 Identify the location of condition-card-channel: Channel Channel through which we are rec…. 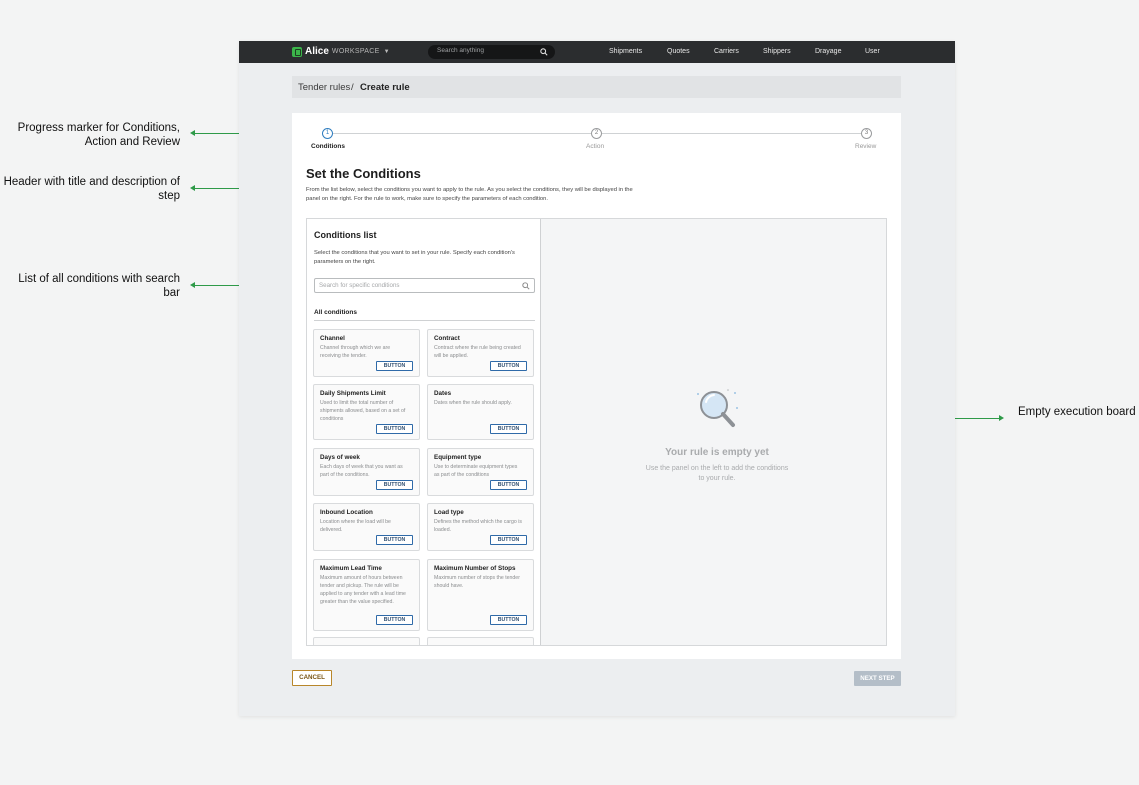
(366, 353).